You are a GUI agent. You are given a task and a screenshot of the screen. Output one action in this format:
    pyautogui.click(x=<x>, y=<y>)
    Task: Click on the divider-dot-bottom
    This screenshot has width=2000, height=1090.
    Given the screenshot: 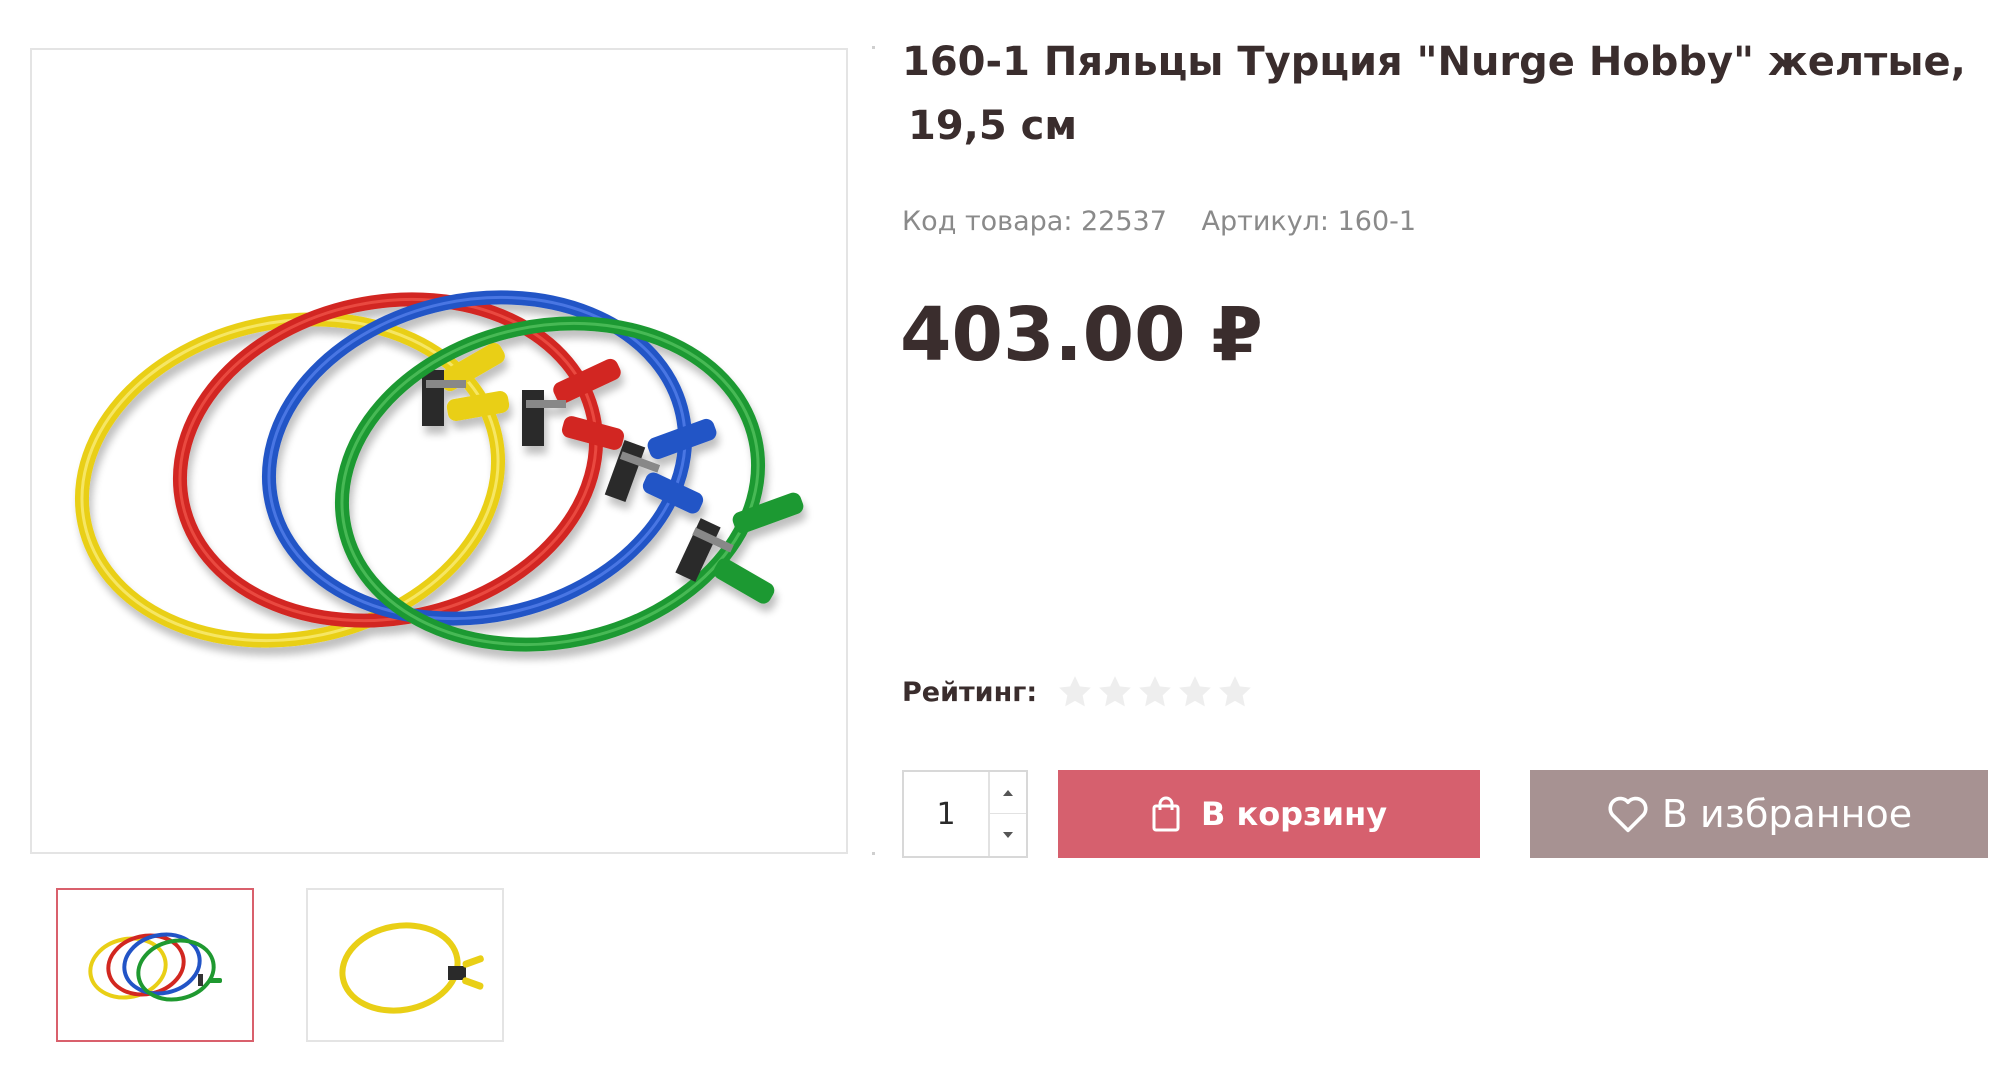 What is the action you would take?
    pyautogui.click(x=873, y=853)
    